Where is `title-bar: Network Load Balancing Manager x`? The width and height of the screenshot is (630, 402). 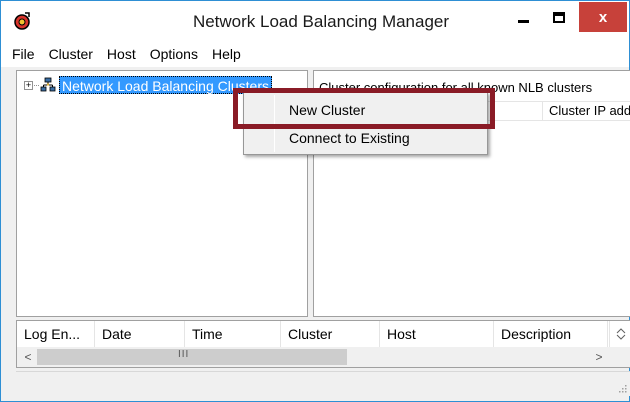 title-bar: Network Load Balancing Manager x is located at coordinates (315, 21).